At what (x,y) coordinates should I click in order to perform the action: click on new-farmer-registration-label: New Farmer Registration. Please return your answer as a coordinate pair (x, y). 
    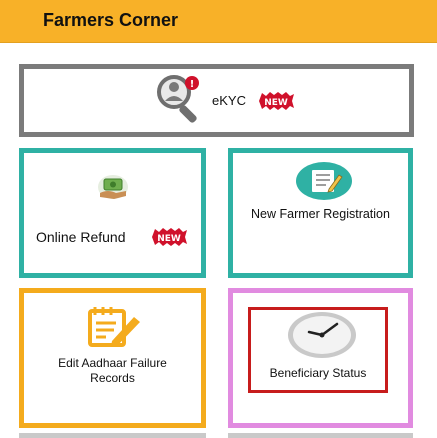
    Looking at the image, I should click on (320, 214).